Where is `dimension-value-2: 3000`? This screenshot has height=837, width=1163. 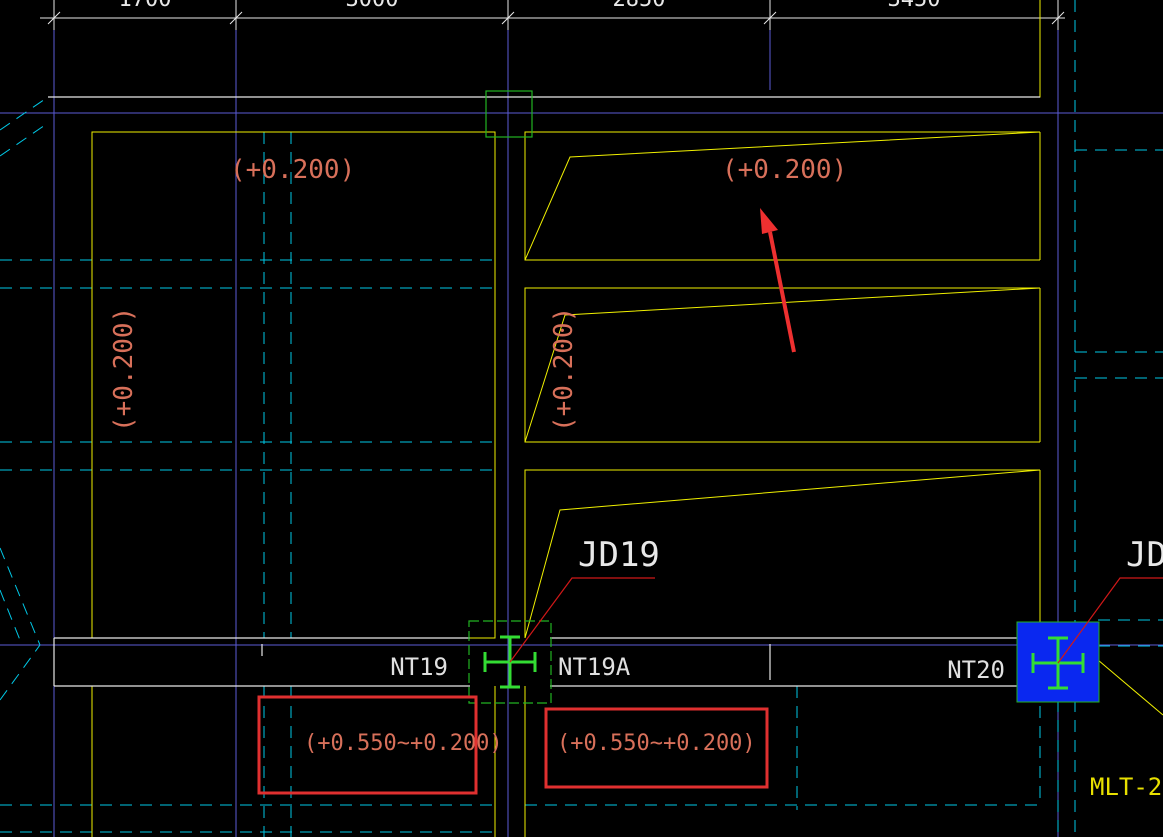 dimension-value-2: 3000 is located at coordinates (372, 6).